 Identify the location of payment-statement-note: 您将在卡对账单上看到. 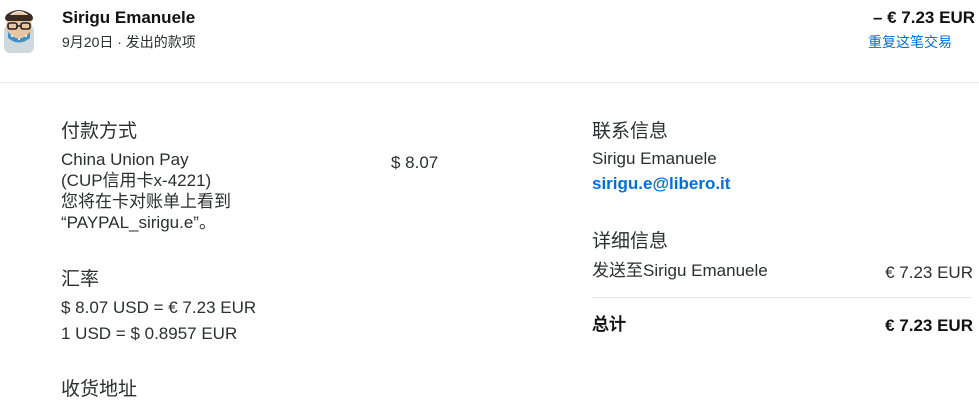
(146, 201).